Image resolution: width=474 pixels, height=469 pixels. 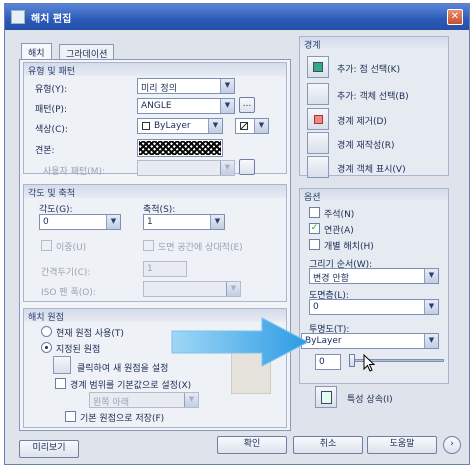 What do you see at coordinates (352, 360) in the screenshot?
I see `transparency-slider-thumb` at bounding box center [352, 360].